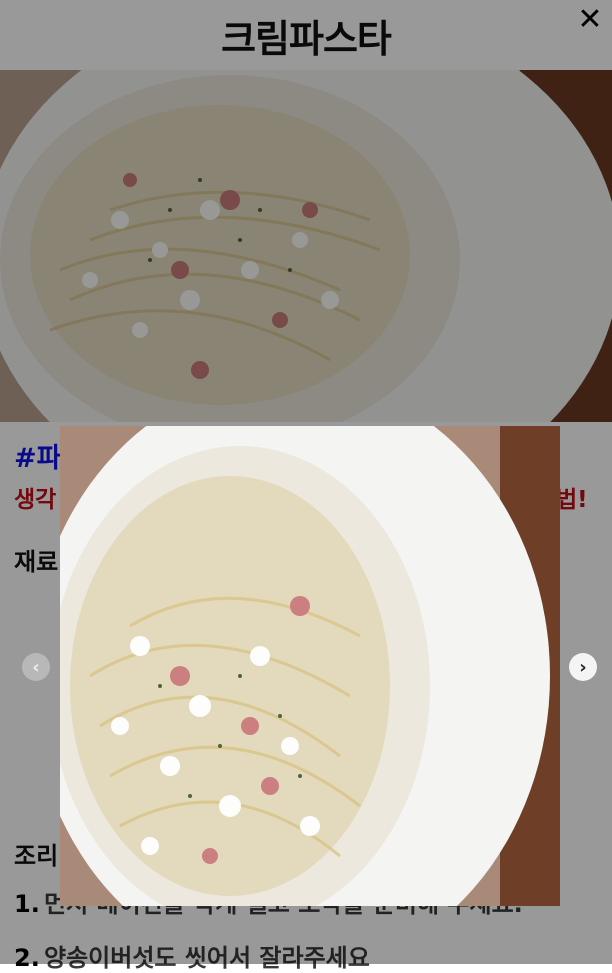 This screenshot has width=612, height=973. I want to click on chevron-right-icon: ›, so click(583, 667).